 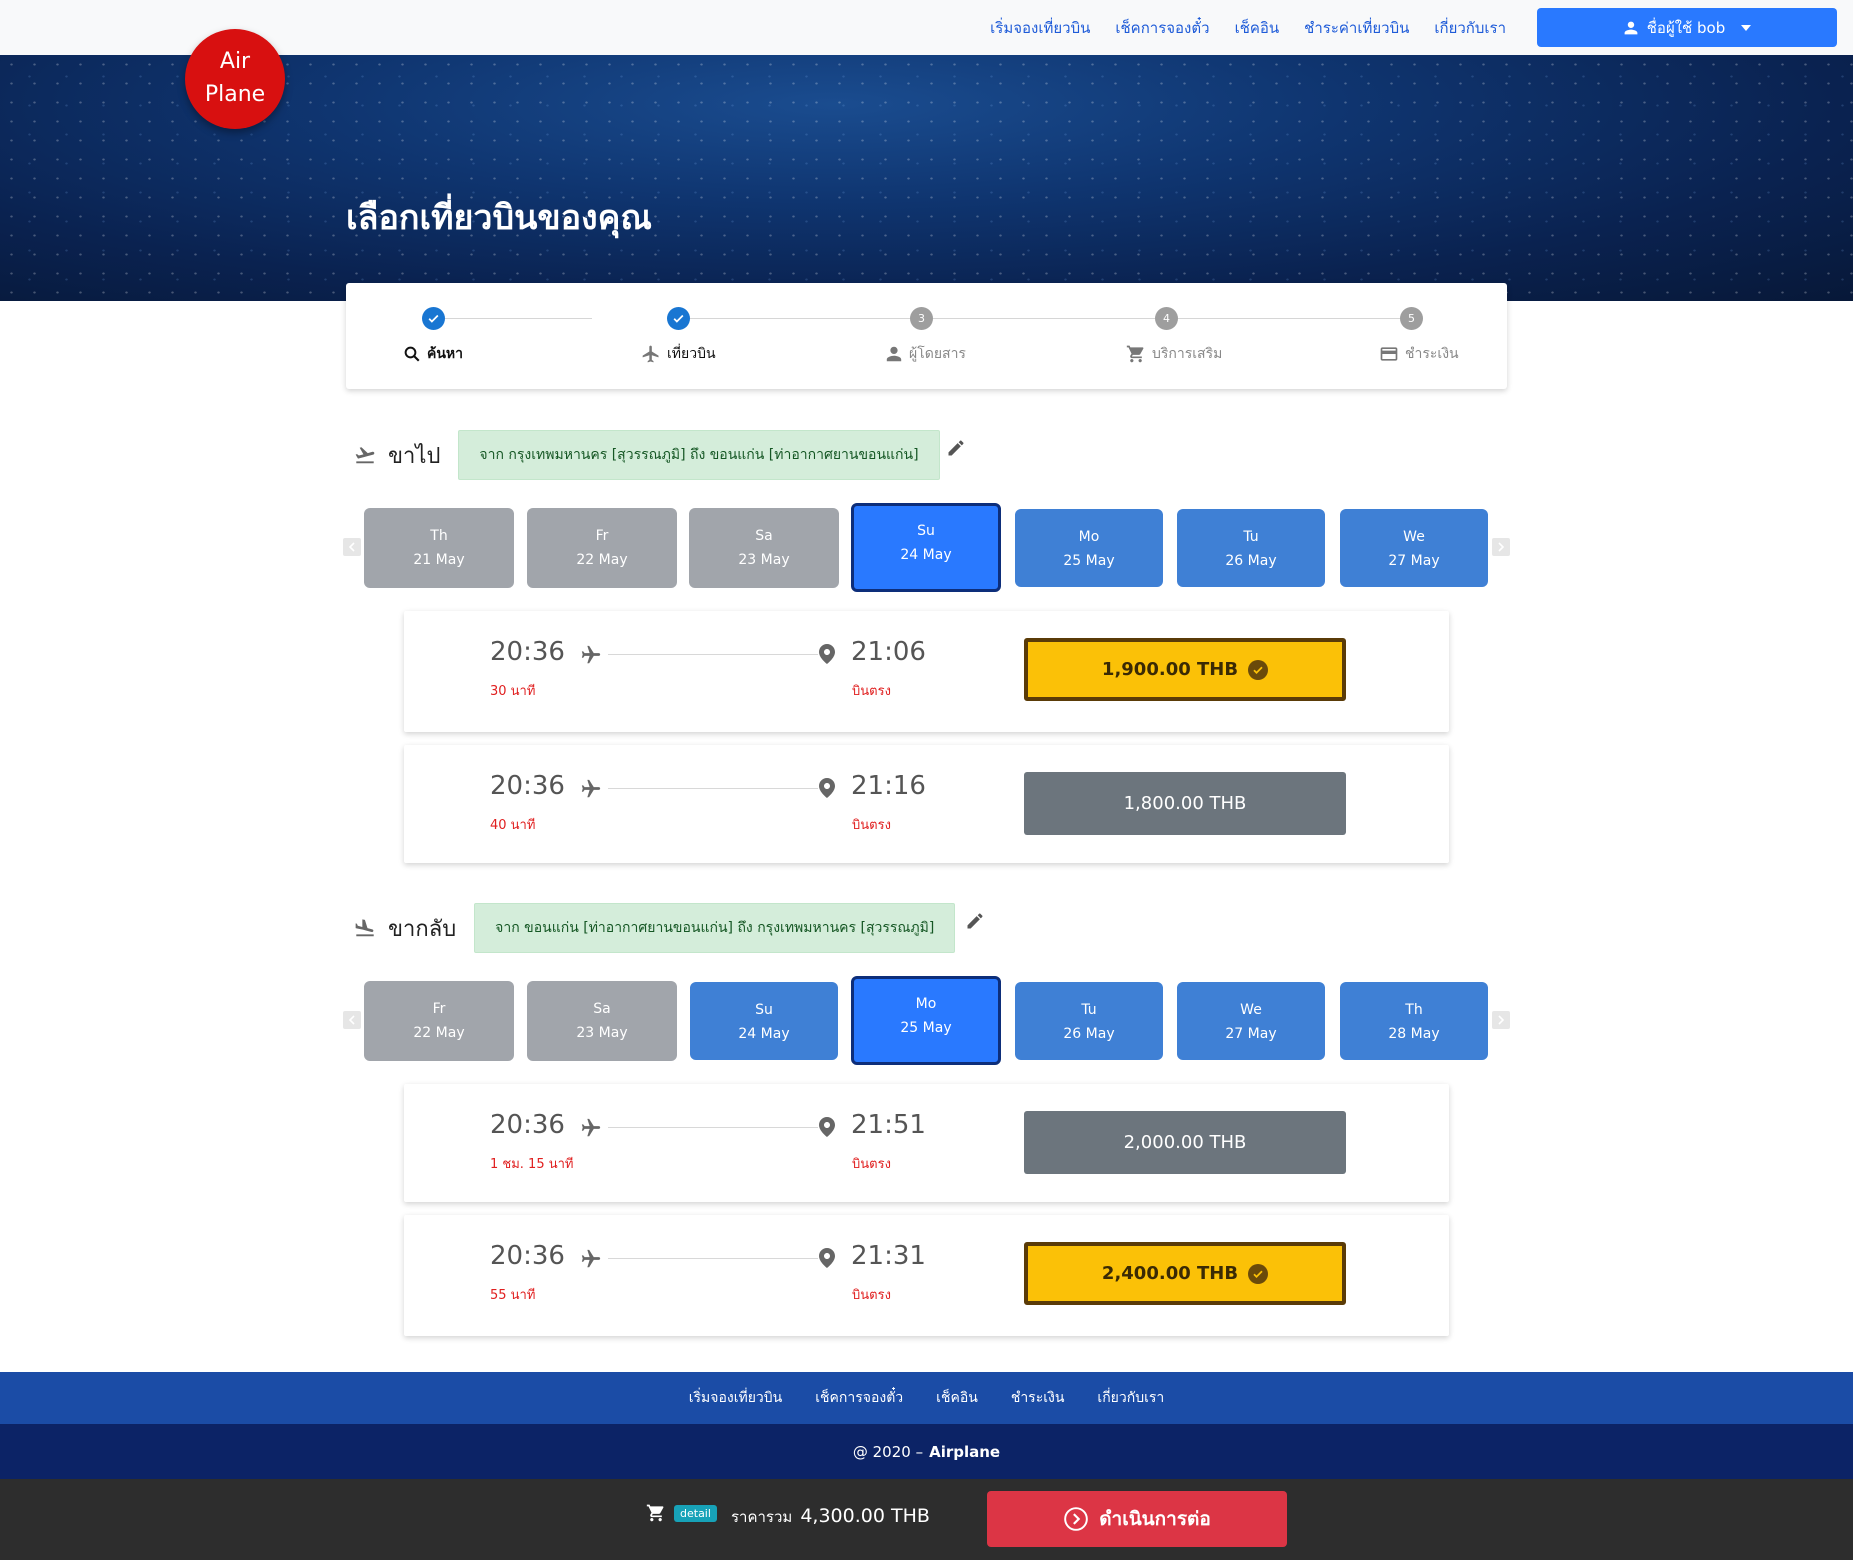 I want to click on cart-icon, so click(x=1135, y=354).